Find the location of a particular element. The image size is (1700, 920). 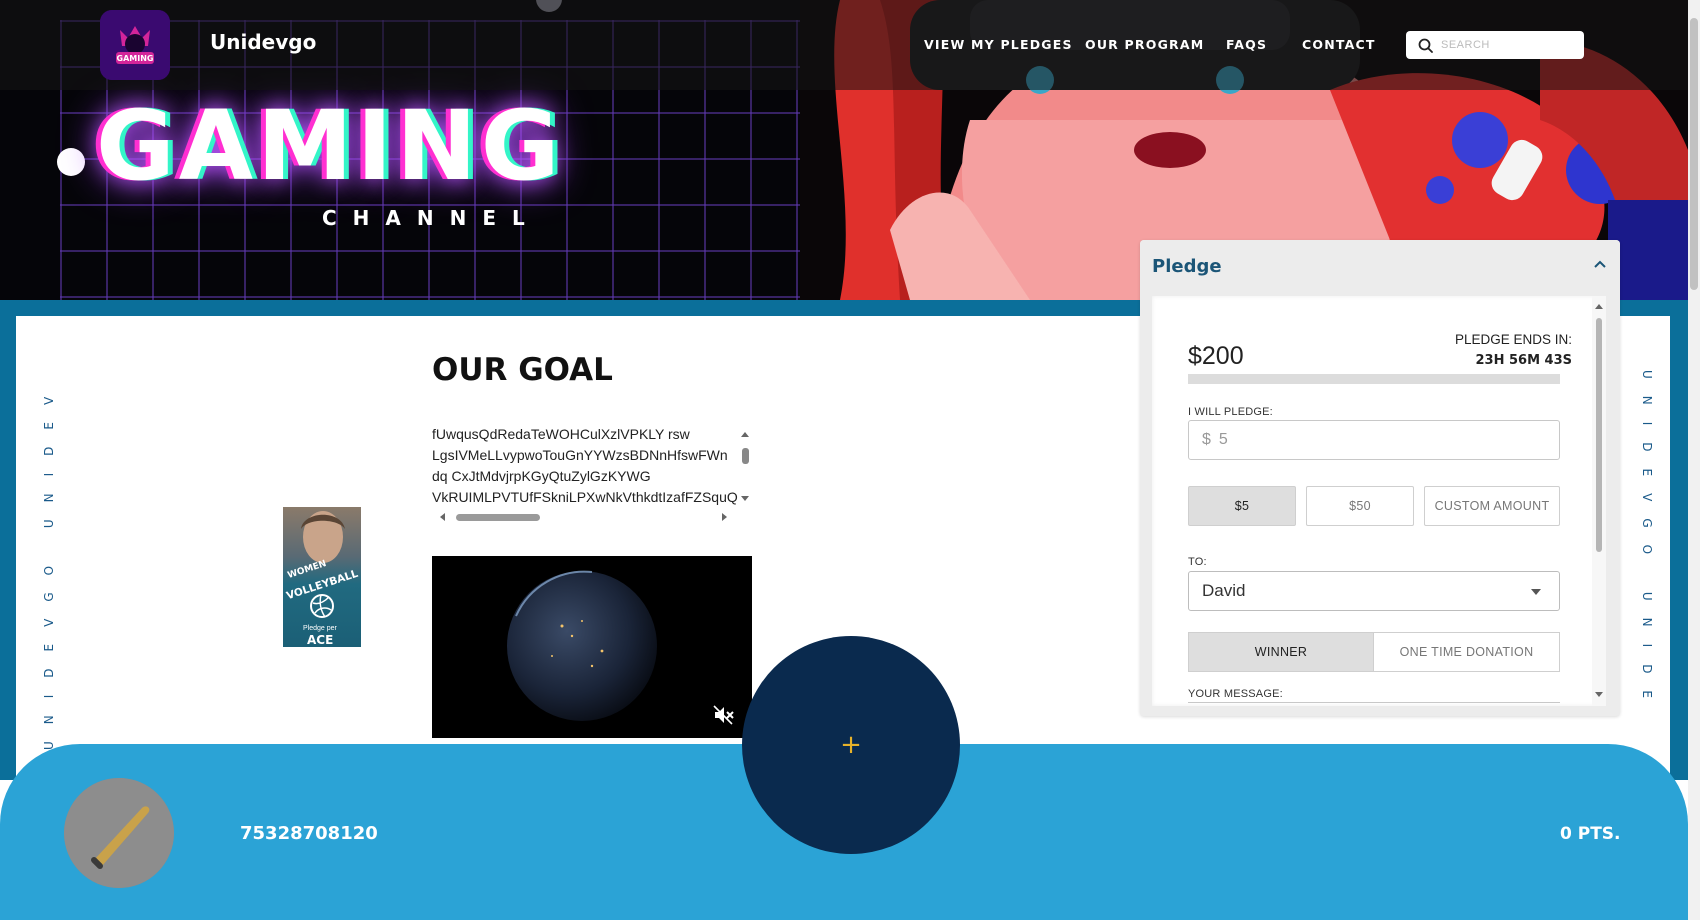

type-winner: WINNER is located at coordinates (1281, 652).